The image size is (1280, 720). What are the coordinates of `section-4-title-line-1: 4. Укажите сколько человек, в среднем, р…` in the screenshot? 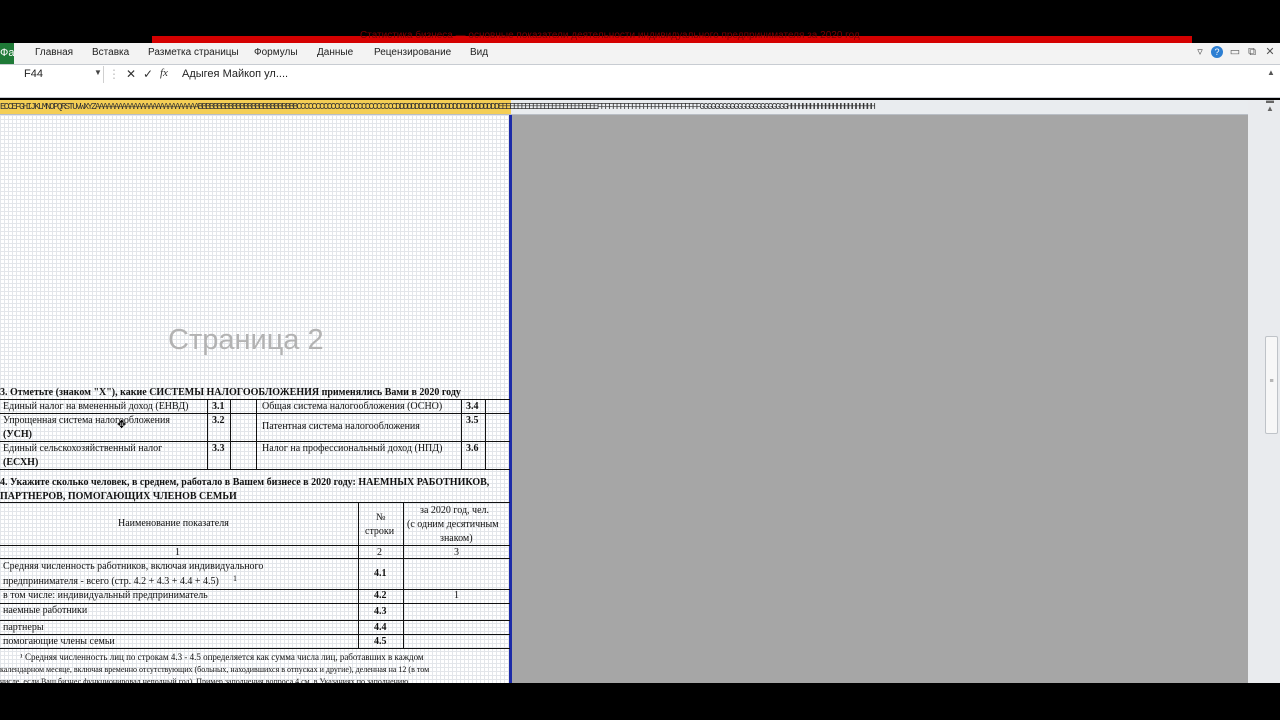 It's located at (245, 482).